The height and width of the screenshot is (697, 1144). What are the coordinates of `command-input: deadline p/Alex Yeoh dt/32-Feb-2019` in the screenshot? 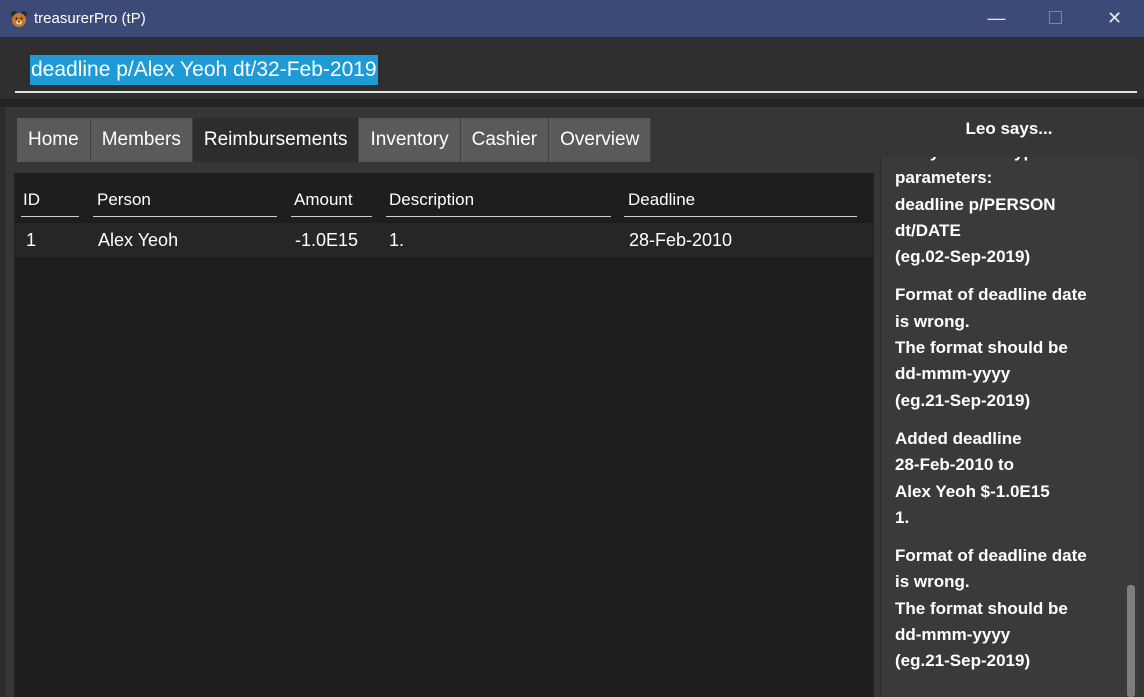 It's located at (576, 71).